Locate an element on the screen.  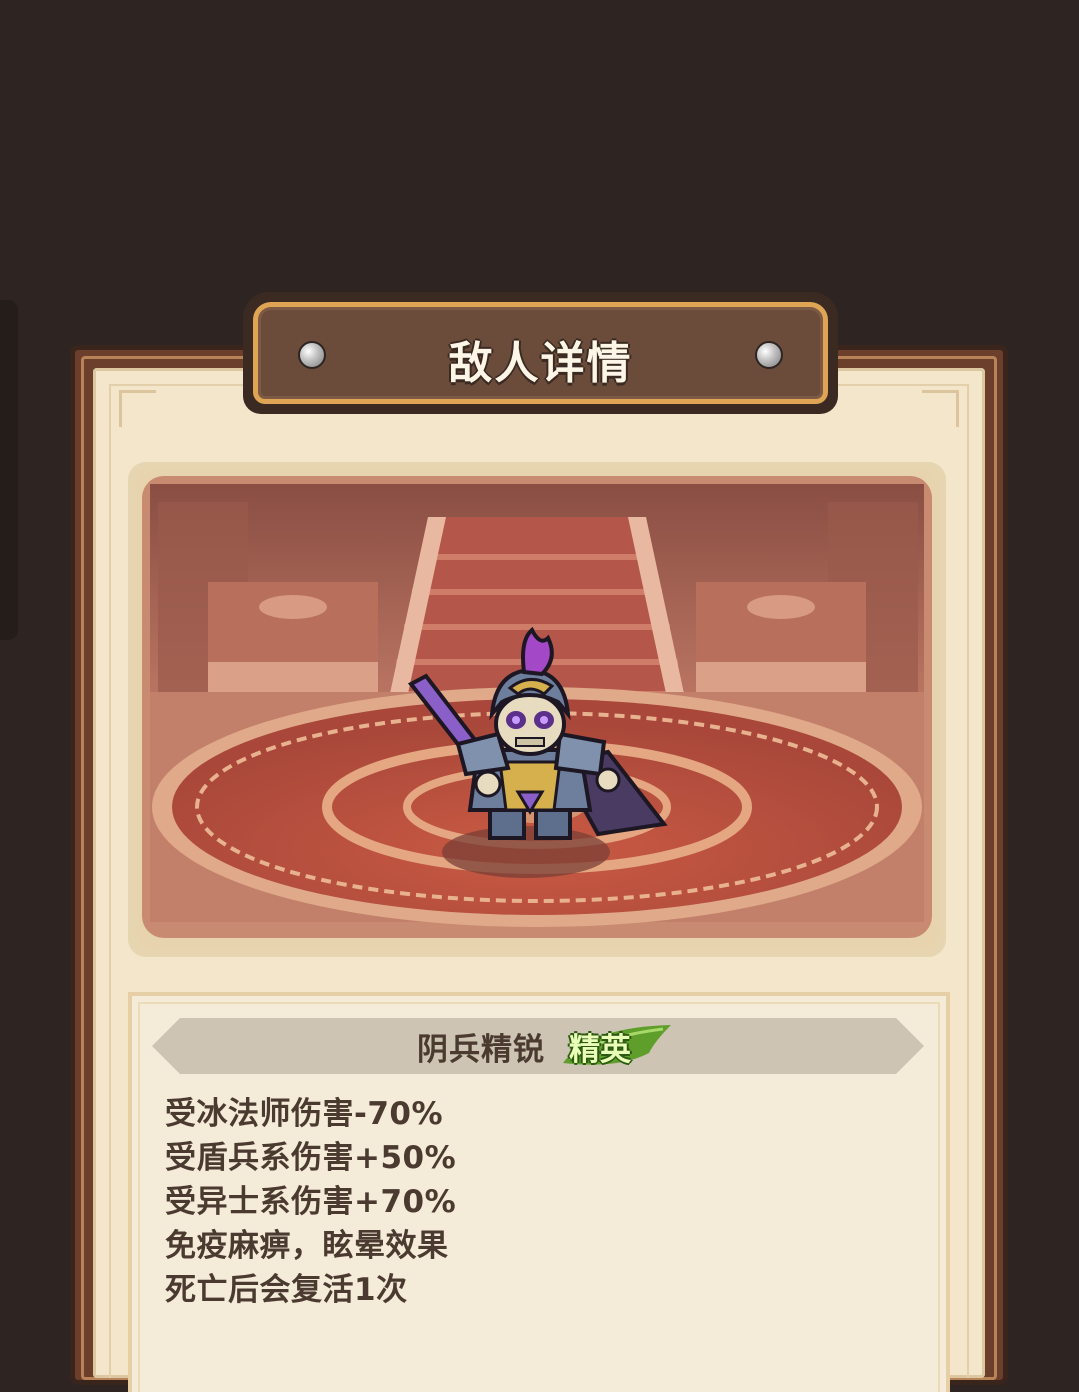
trait-item: 受盾兵系伤害+50% is located at coordinates (311, 1158).